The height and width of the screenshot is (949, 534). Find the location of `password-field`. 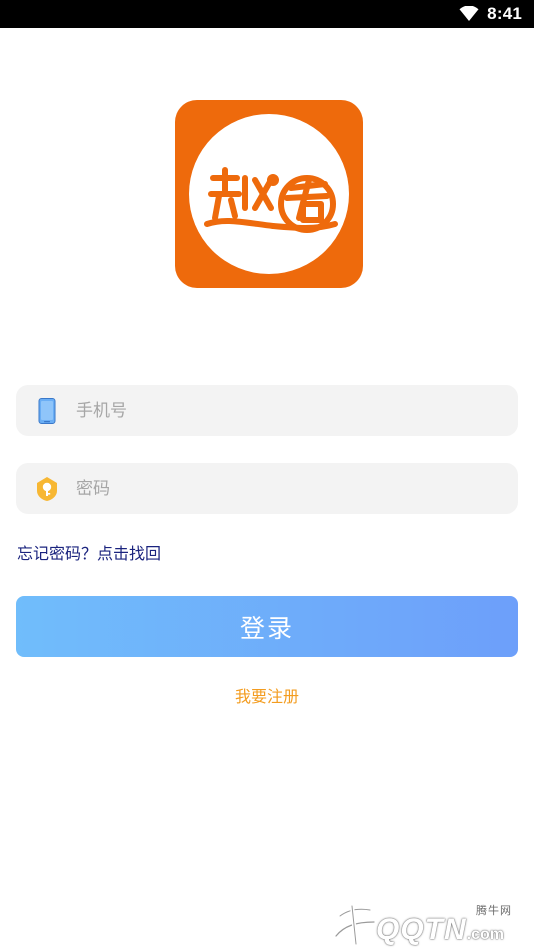

password-field is located at coordinates (267, 488).